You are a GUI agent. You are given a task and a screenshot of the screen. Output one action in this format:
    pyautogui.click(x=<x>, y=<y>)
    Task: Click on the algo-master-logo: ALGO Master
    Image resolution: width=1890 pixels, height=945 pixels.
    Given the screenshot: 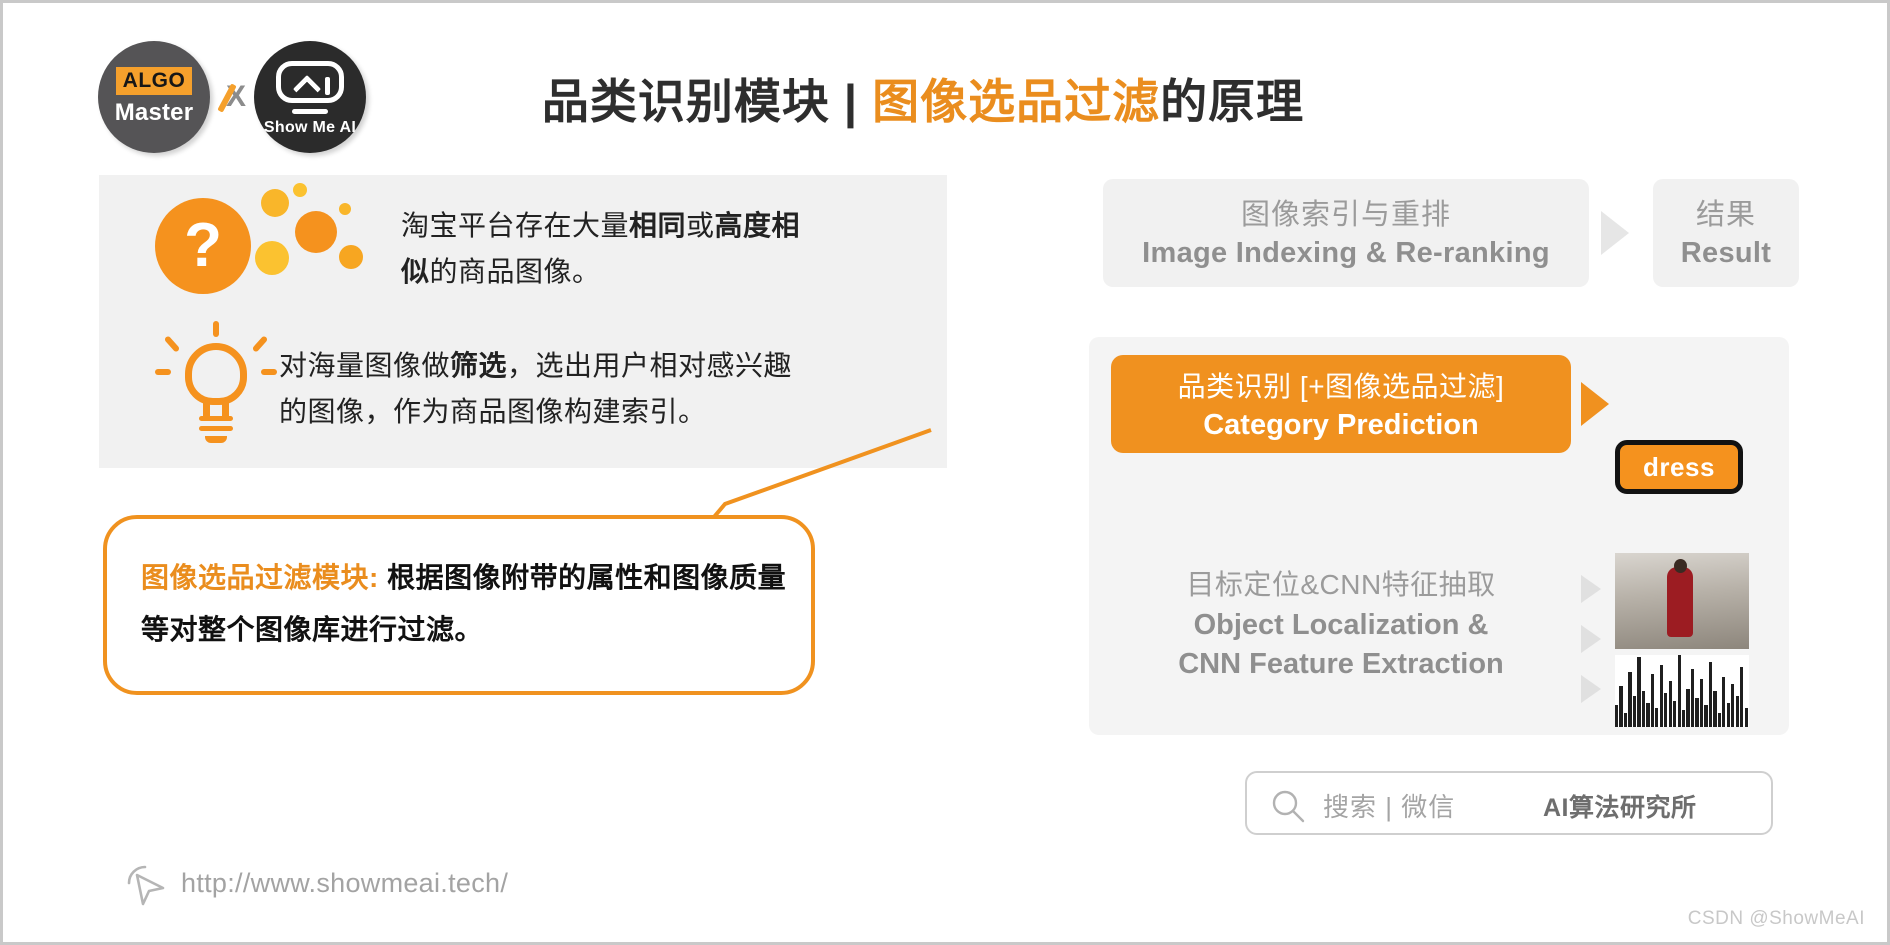 What is the action you would take?
    pyautogui.click(x=154, y=97)
    